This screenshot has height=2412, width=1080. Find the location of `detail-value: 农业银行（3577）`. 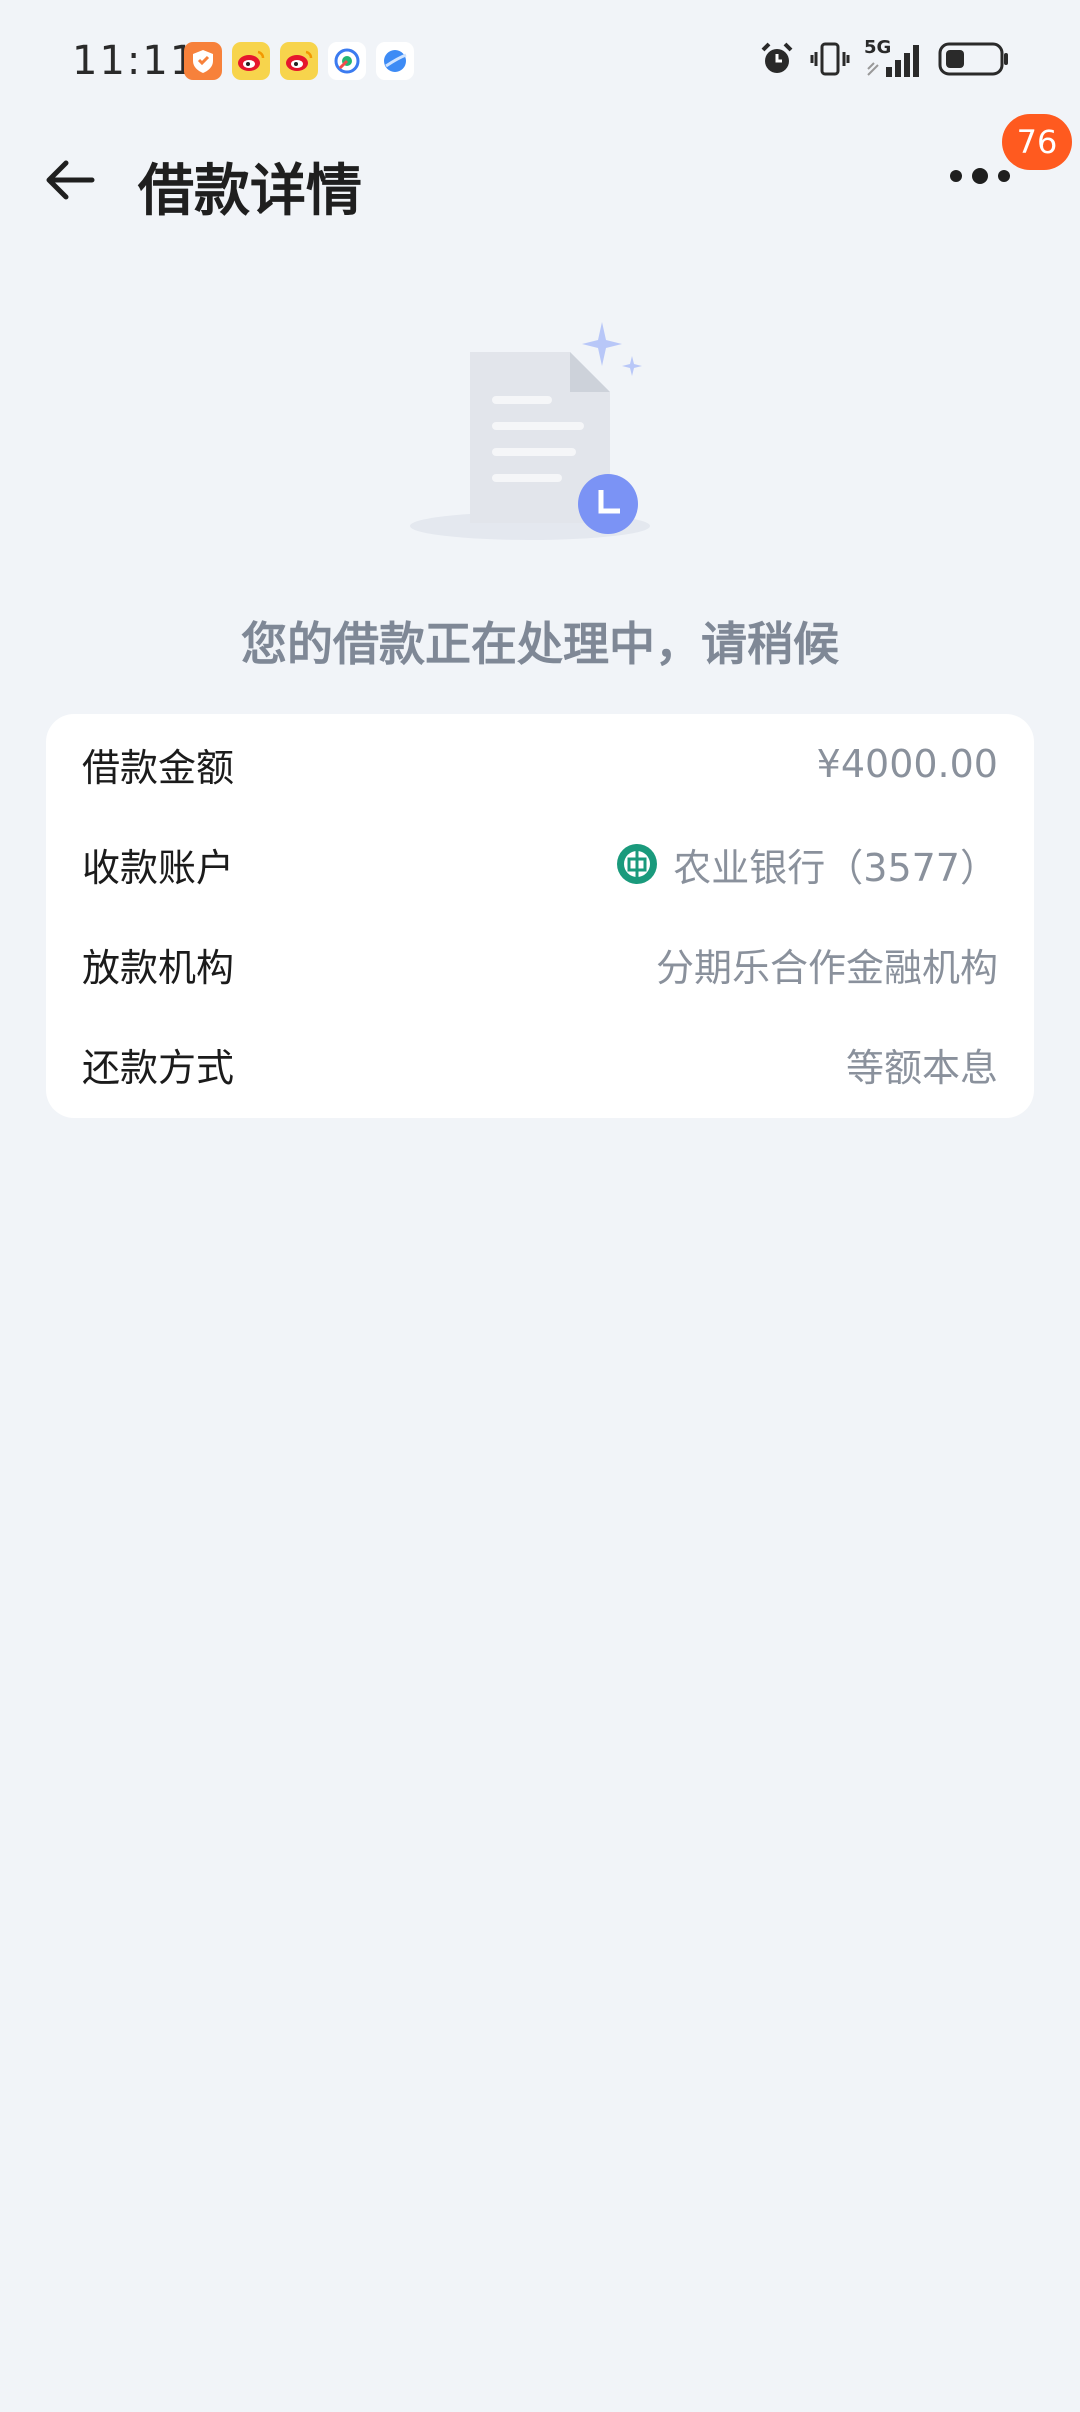

detail-value: 农业银行（3577） is located at coordinates (835, 867).